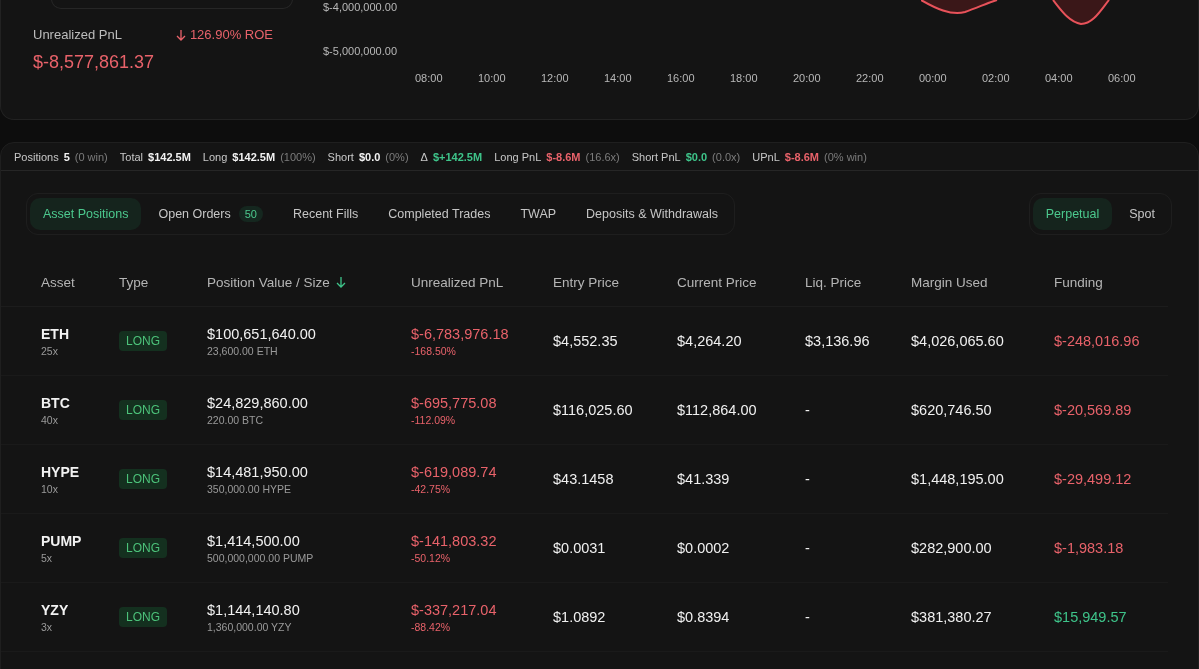 This screenshot has width=1199, height=669. I want to click on unrealized-pnl-value: $-8,577,861.37, so click(94, 62).